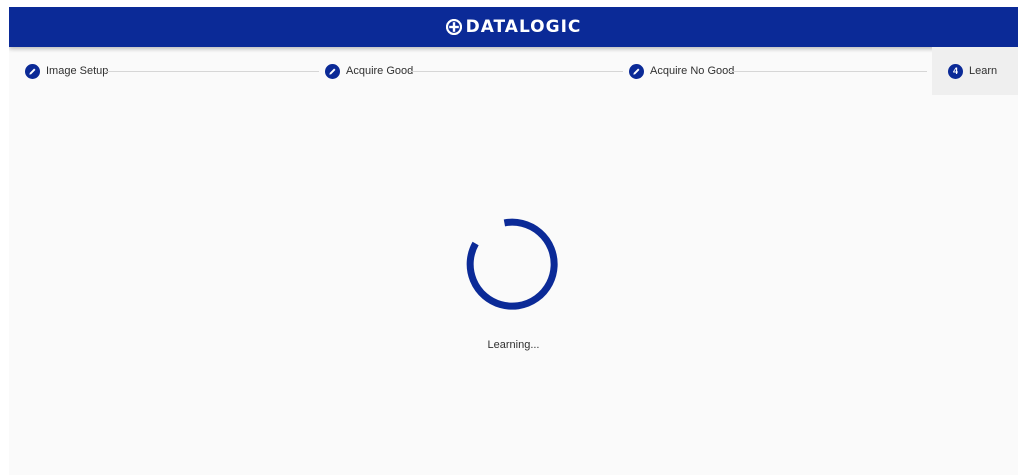 Image resolution: width=1018 pixels, height=475 pixels. I want to click on brand-name: DATALOGIC, so click(523, 27).